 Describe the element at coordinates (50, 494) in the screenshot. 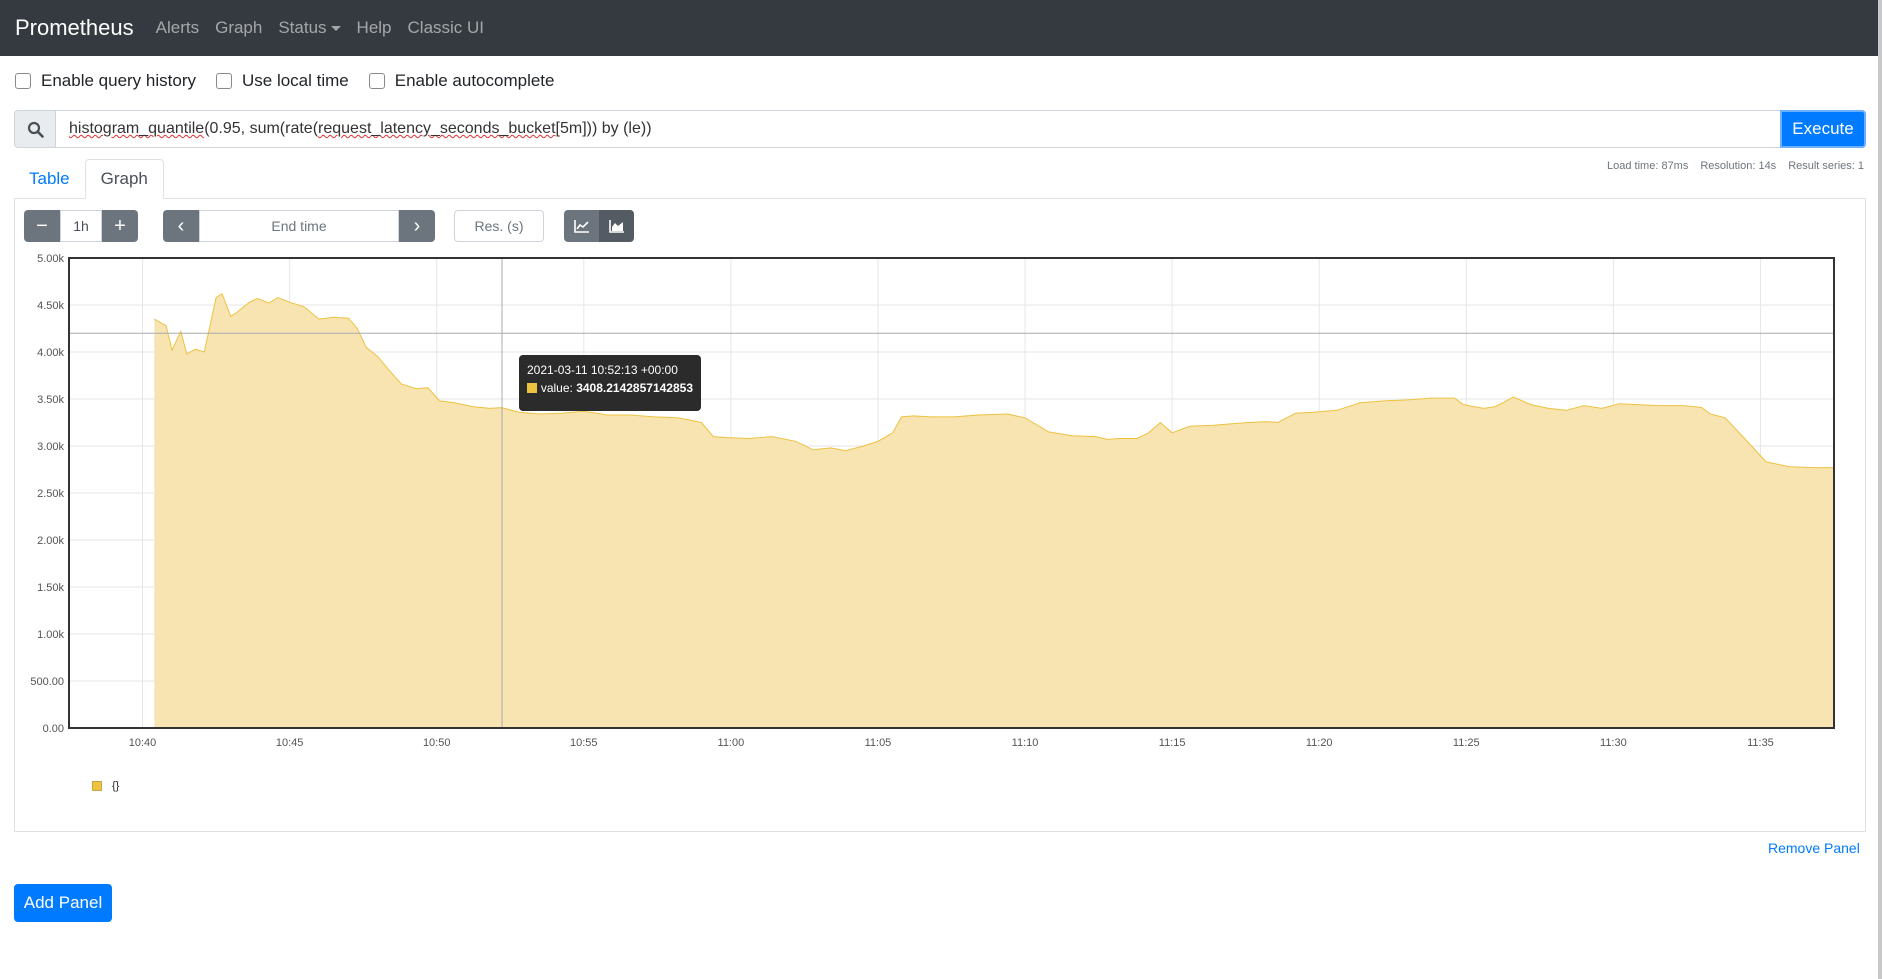

I see `y-tick-label: 2.50k` at that location.